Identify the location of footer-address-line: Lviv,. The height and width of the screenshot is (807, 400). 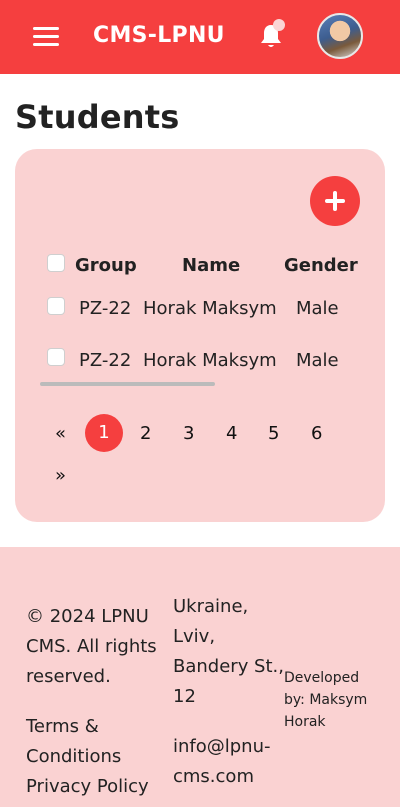
(194, 636).